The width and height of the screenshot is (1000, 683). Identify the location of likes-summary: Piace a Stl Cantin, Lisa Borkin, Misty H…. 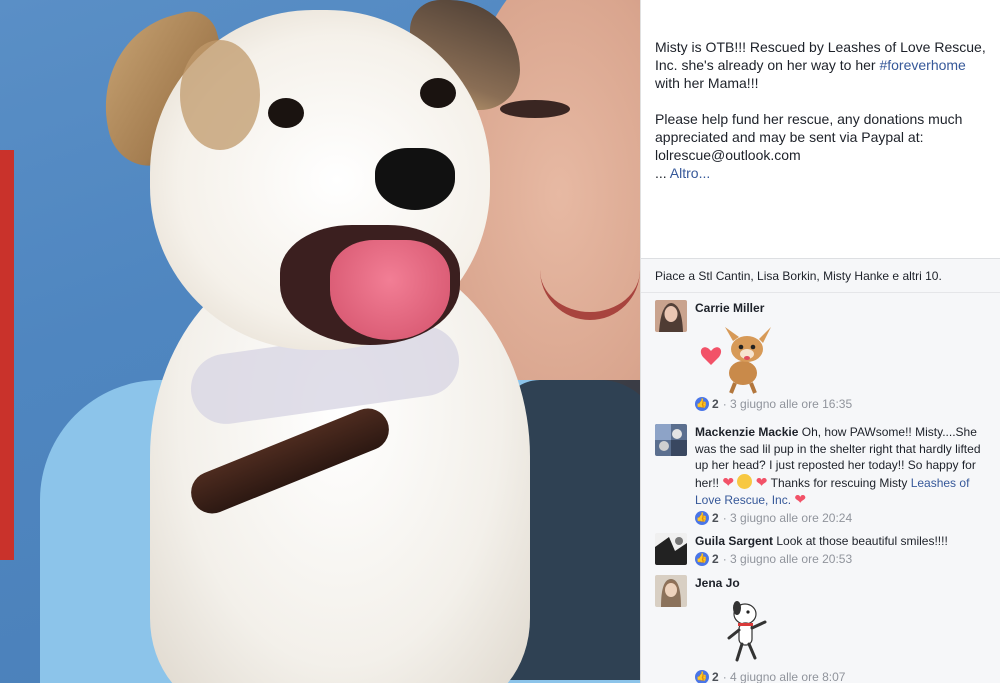
(820, 276).